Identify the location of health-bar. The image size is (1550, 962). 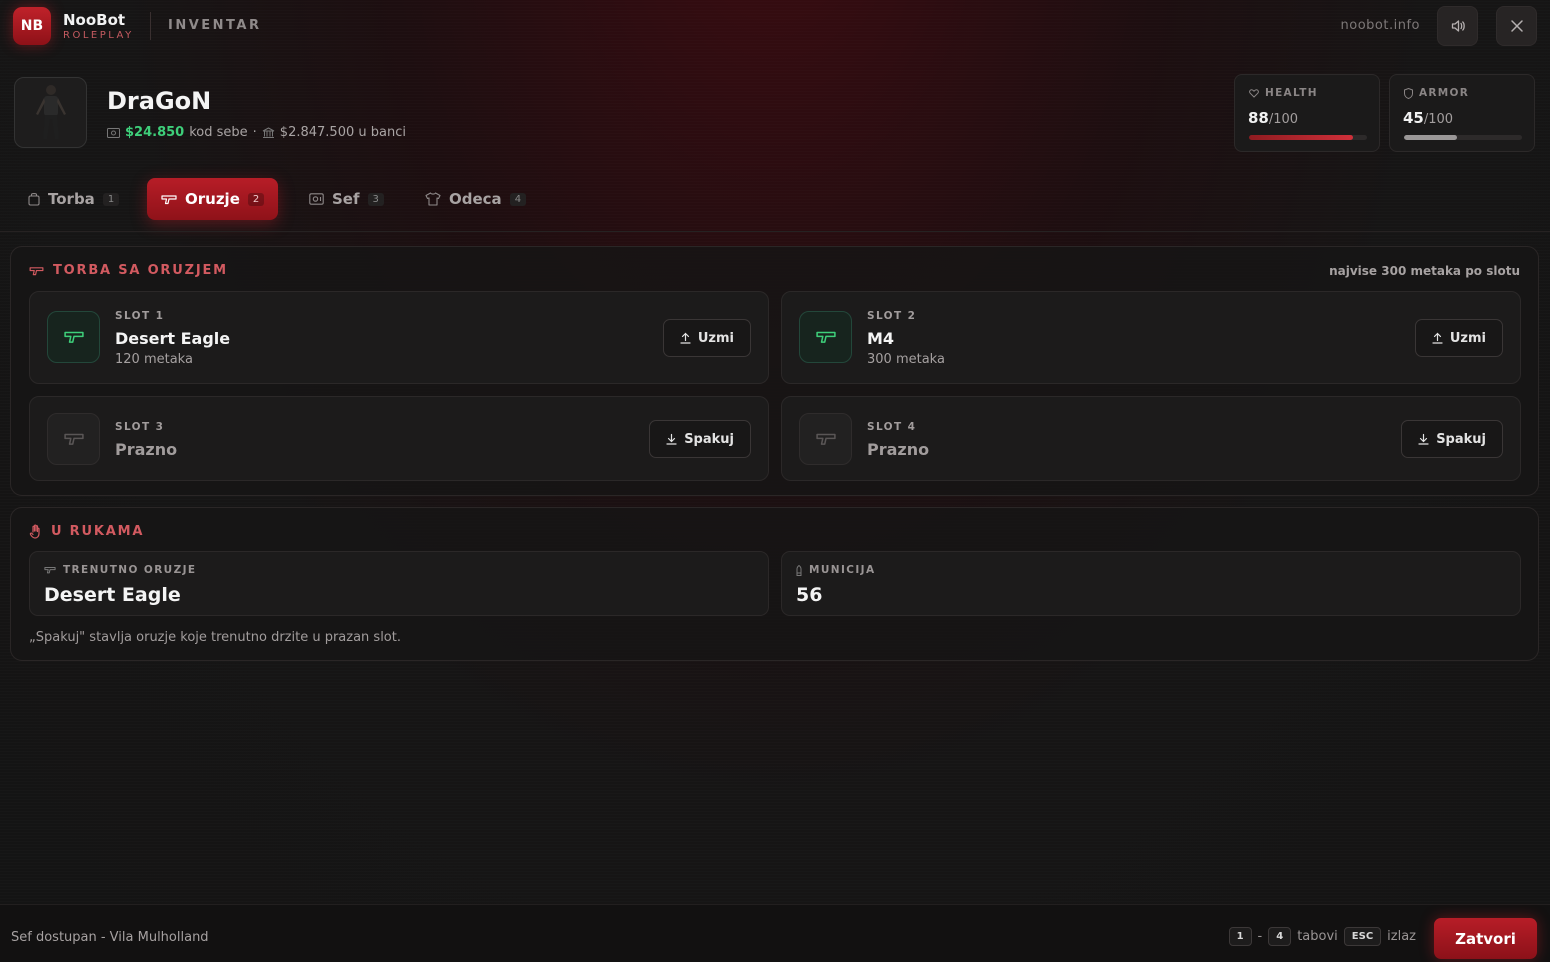
(1308, 137).